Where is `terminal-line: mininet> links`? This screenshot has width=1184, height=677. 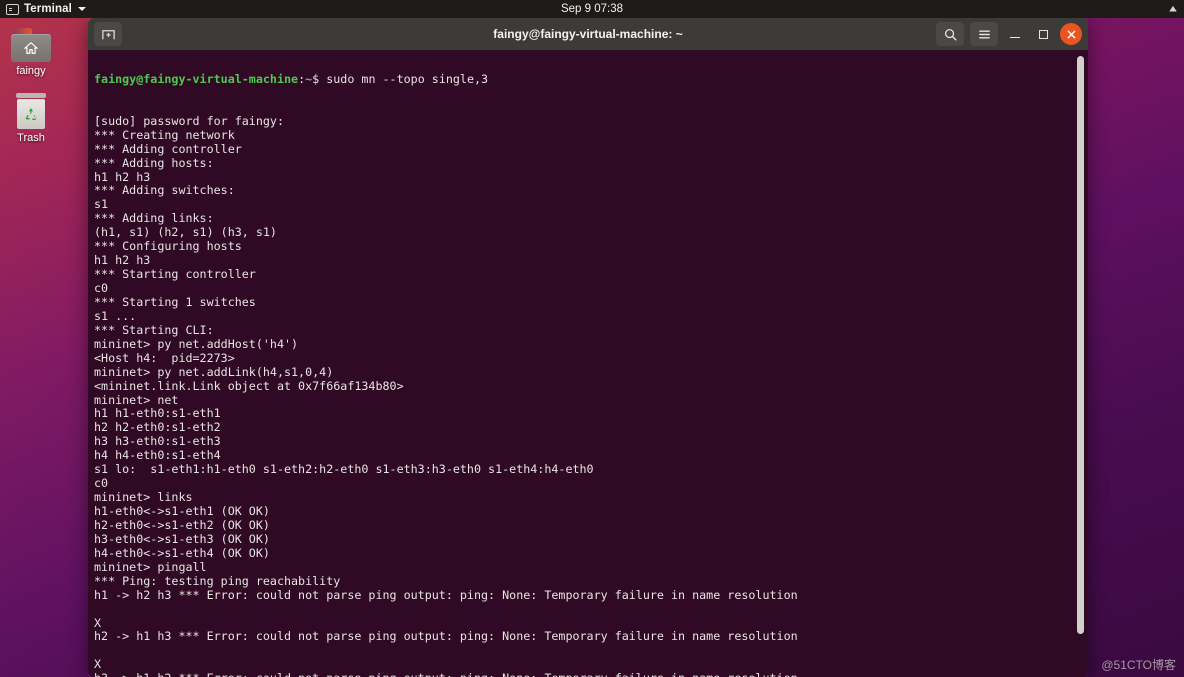
terminal-line: mininet> links is located at coordinates (143, 497).